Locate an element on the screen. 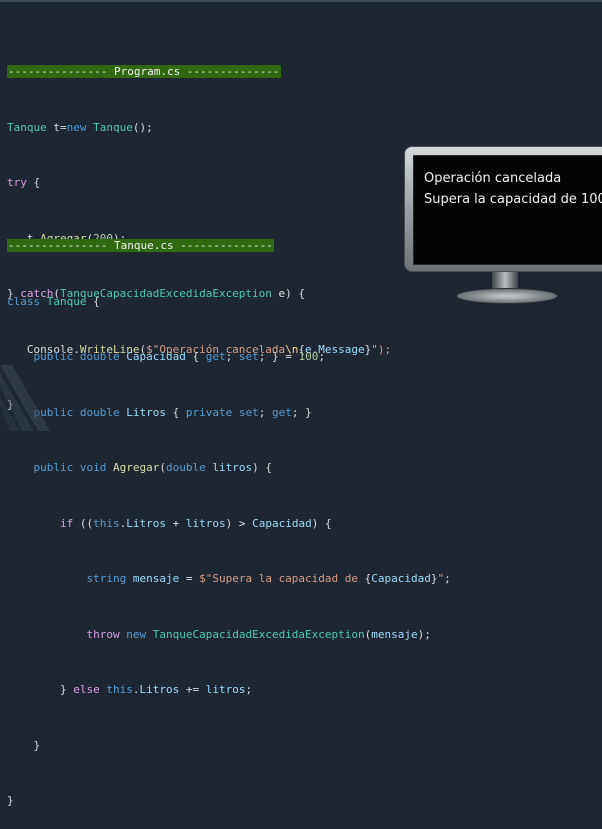 The width and height of the screenshot is (602, 829). console-line-1: Operación cancelada is located at coordinates (493, 178).